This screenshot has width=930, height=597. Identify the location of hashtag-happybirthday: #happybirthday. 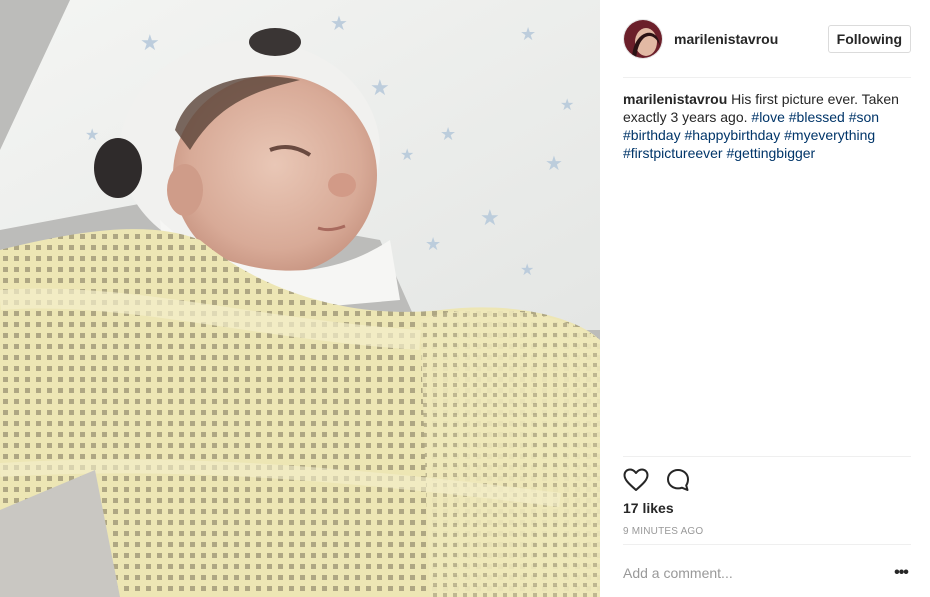
(732, 135).